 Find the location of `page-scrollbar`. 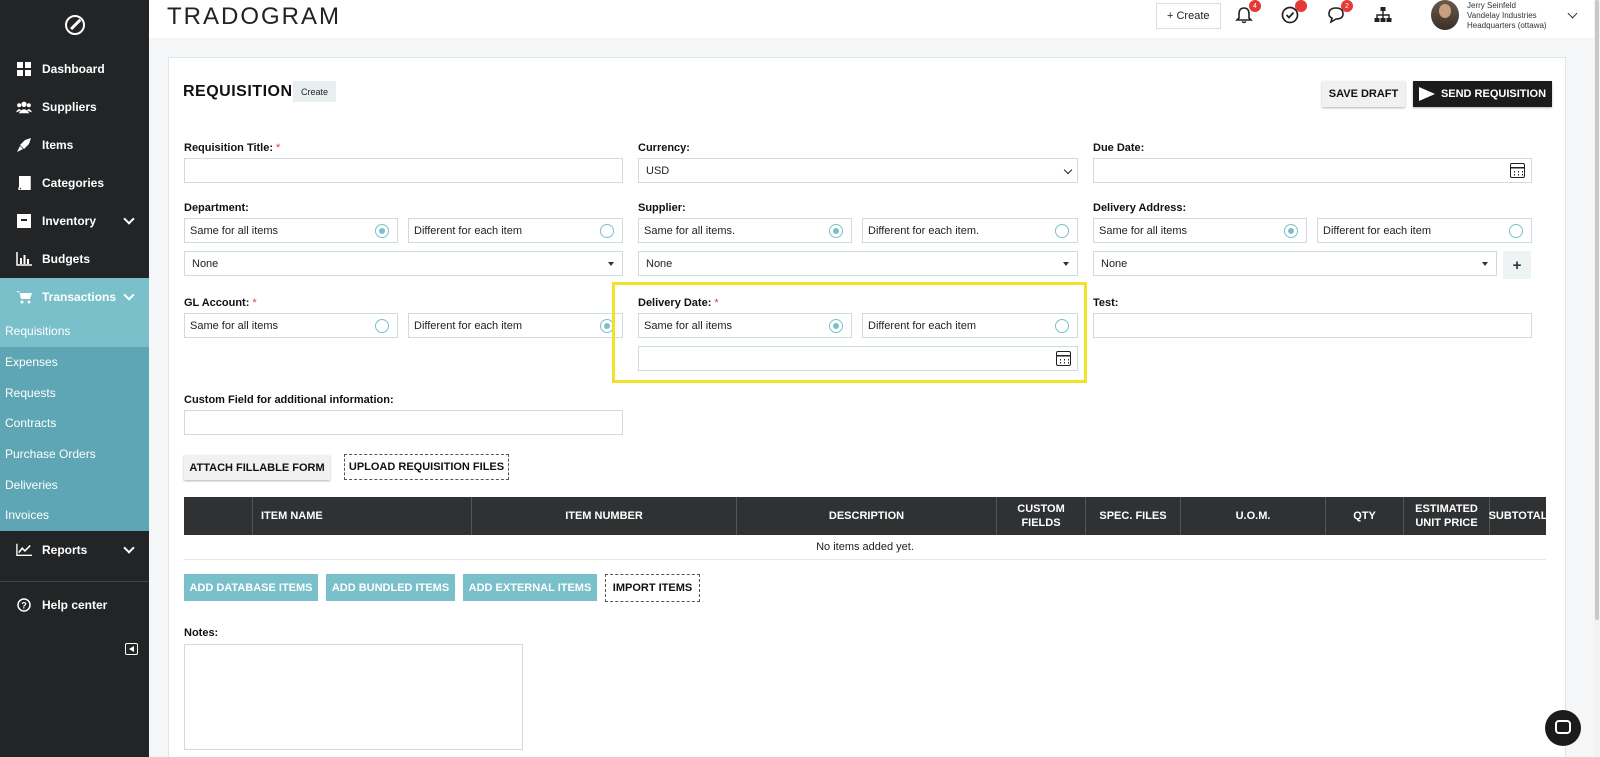

page-scrollbar is located at coordinates (1597, 378).